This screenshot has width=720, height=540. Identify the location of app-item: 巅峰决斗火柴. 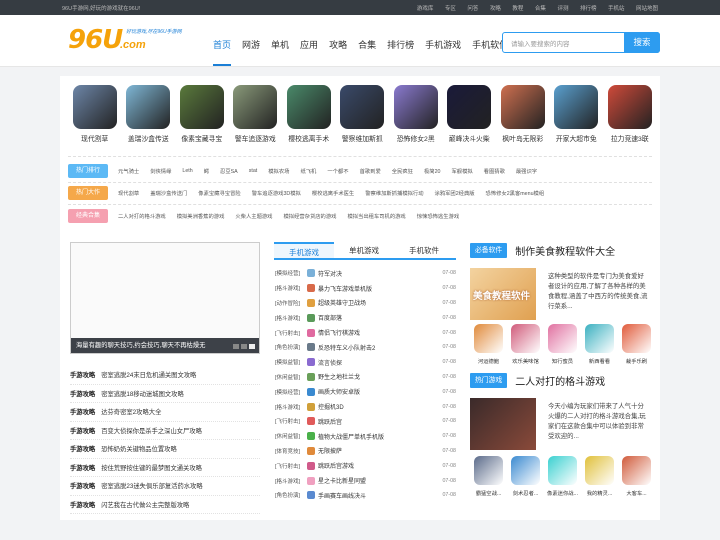
(470, 114).